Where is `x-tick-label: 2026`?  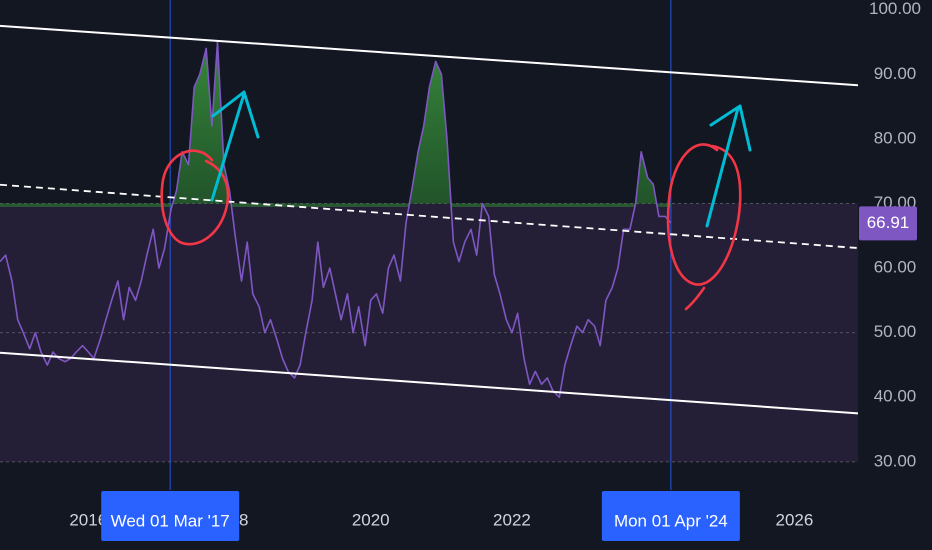
x-tick-label: 2026 is located at coordinates (795, 519).